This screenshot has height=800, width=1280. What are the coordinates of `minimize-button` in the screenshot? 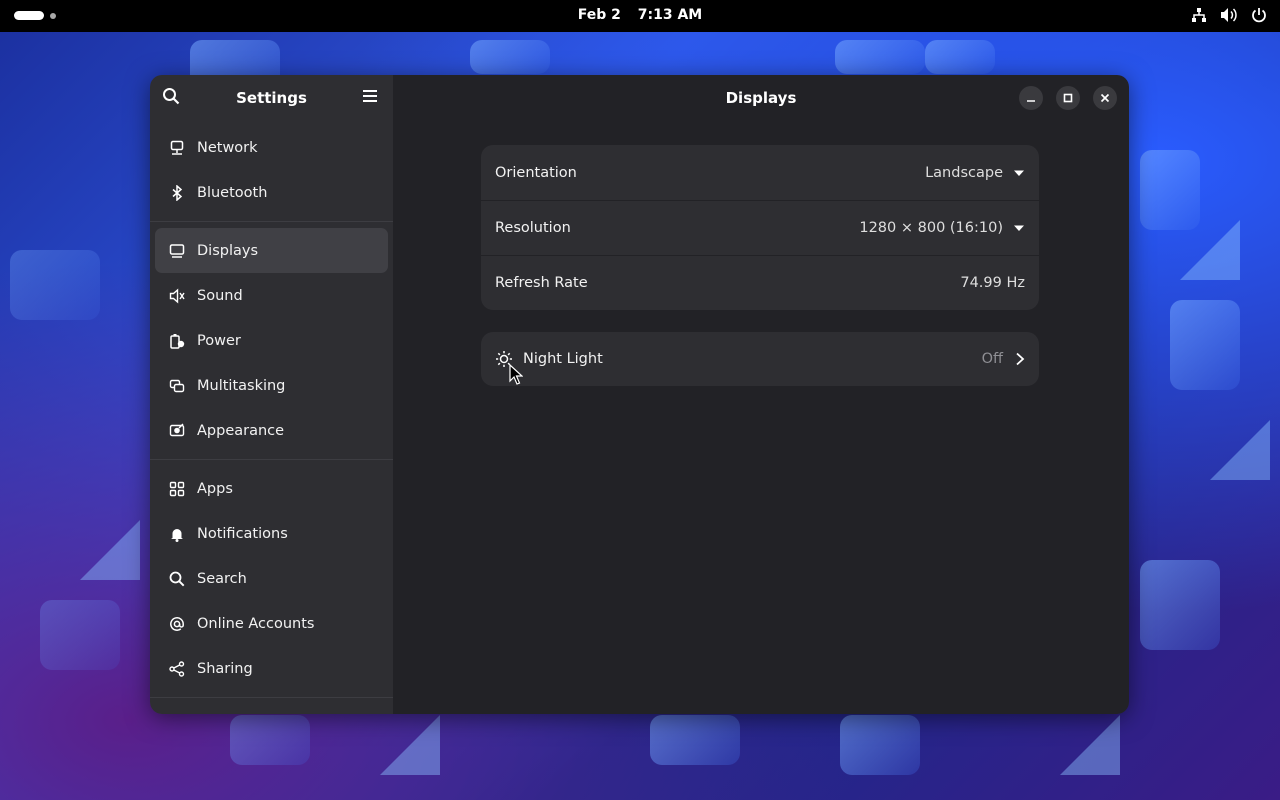 It's located at (1031, 98).